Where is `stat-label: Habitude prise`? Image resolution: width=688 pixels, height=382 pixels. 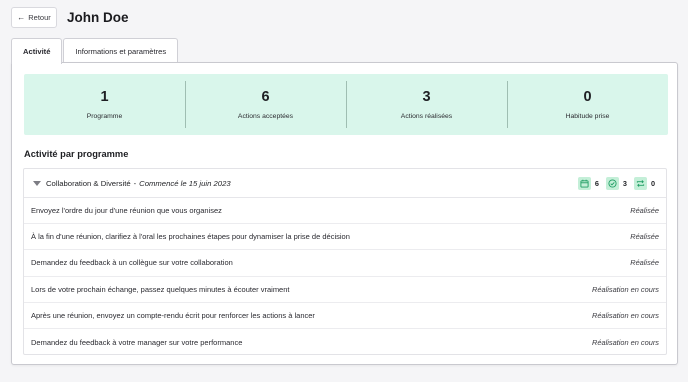
stat-label: Habitude prise is located at coordinates (587, 116).